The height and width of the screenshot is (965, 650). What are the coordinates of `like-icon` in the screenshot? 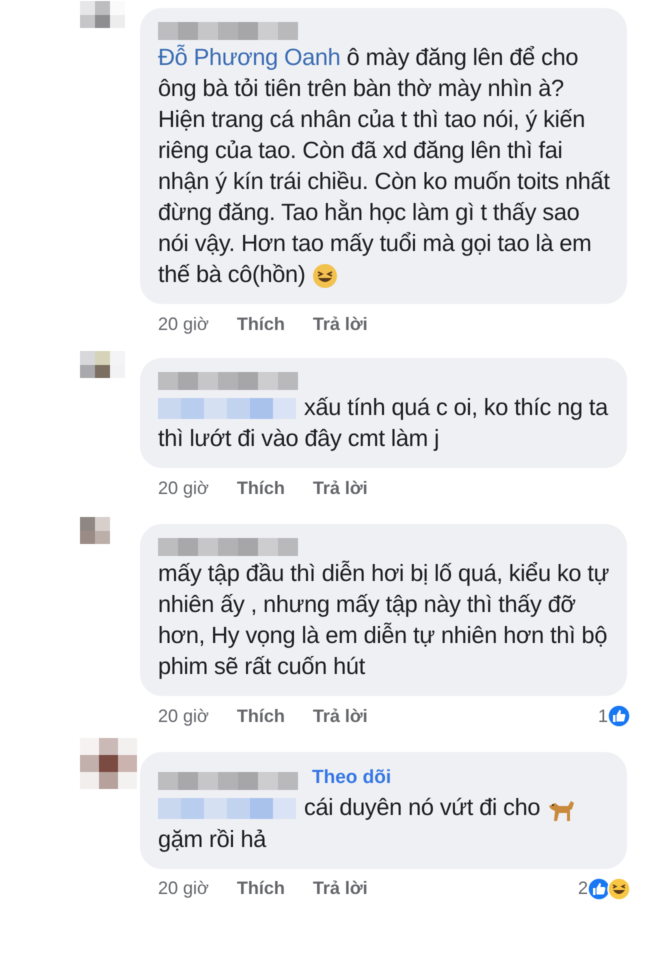 It's located at (619, 716).